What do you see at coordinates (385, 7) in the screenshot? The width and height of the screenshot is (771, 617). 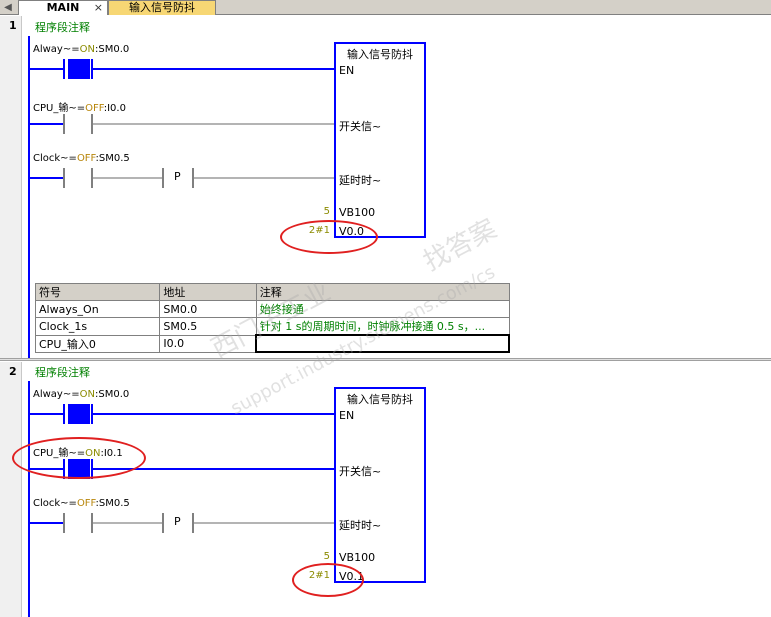 I see `editor-tab-bar: ◀ MAIN × 输入信号防抖` at bounding box center [385, 7].